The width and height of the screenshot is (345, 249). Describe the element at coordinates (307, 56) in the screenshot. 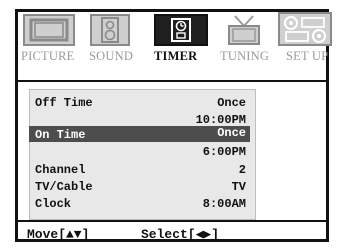

I see `tab-setup-label: SET UP` at that location.